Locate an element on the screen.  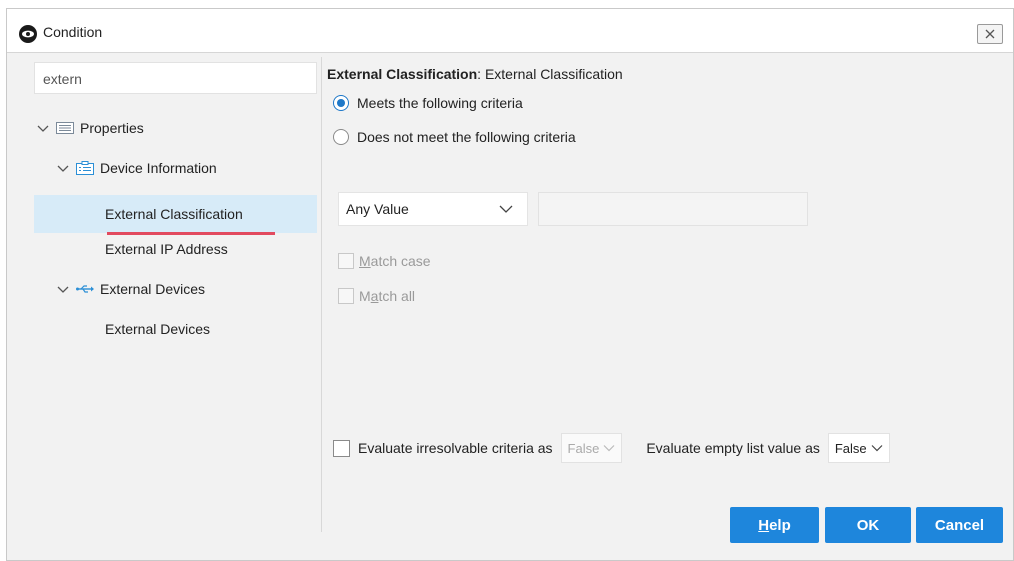
panel-divider is located at coordinates (321, 294).